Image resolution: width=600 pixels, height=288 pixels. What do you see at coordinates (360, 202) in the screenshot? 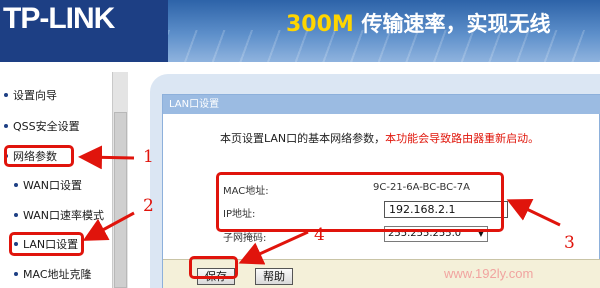
I see `highlight-ip-fields` at bounding box center [360, 202].